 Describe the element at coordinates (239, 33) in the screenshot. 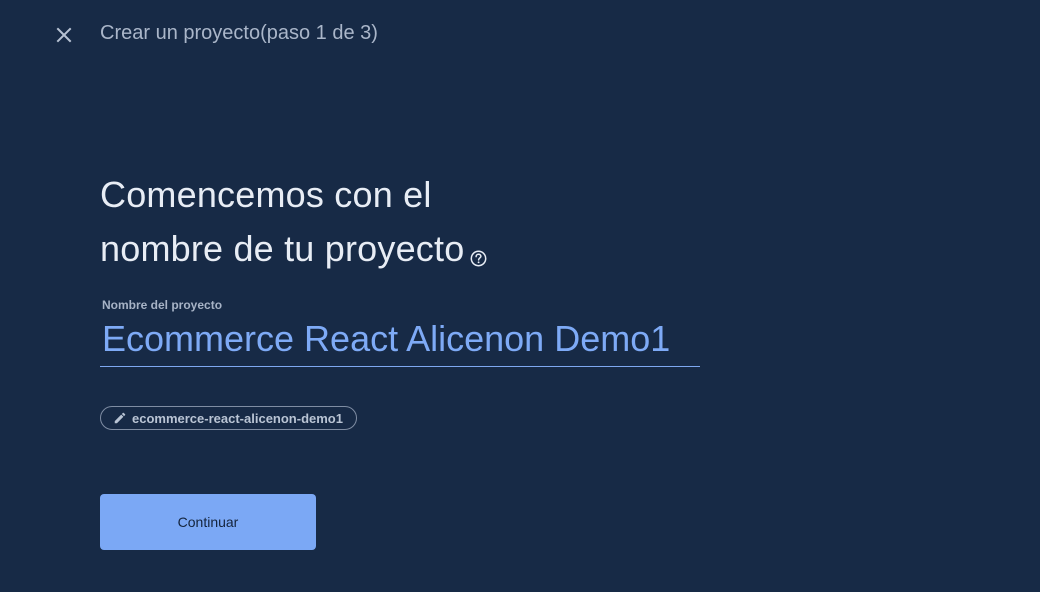

I see `step-title: Crear un proyecto(paso 1 de 3)` at that location.